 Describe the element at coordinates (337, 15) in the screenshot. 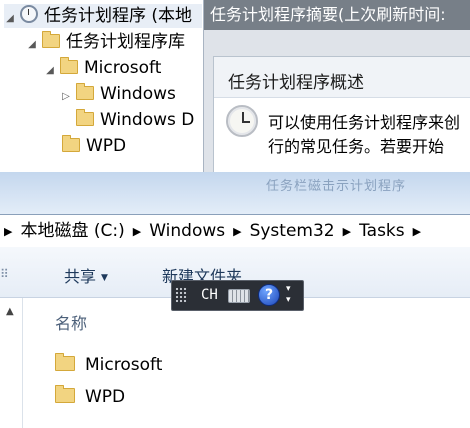

I see `summary-title: 任务计划程序摘要(上次刷新时间:` at that location.